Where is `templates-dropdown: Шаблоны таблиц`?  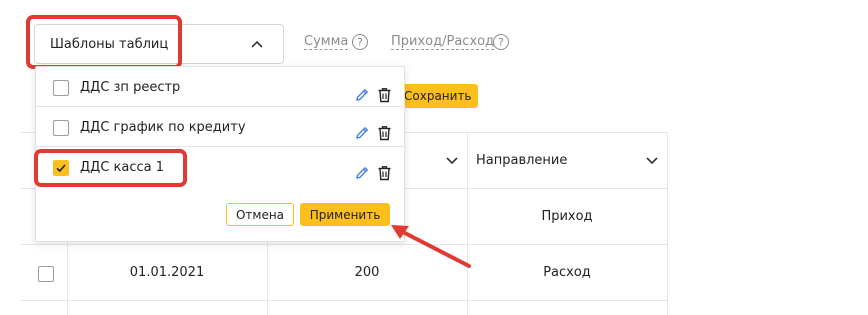
templates-dropdown: Шаблоны таблиц is located at coordinates (159, 44).